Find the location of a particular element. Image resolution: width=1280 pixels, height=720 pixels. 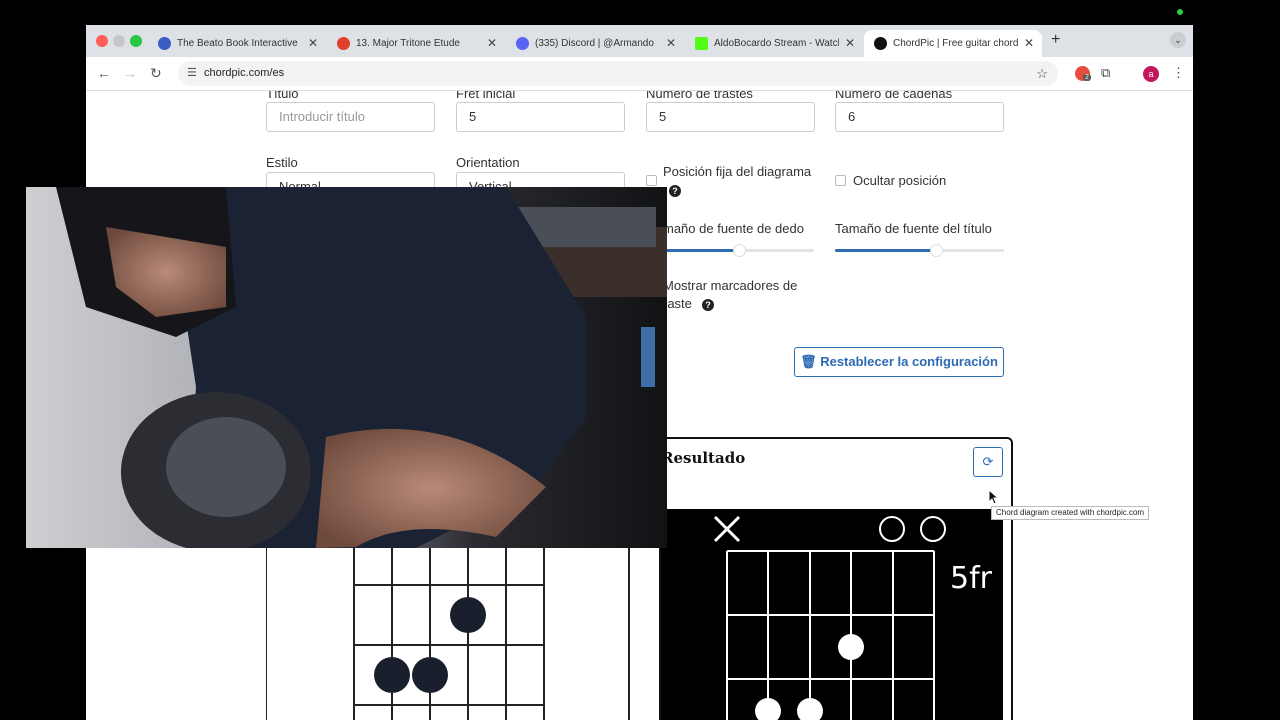

extension-badge: 2 is located at coordinates (1087, 77).